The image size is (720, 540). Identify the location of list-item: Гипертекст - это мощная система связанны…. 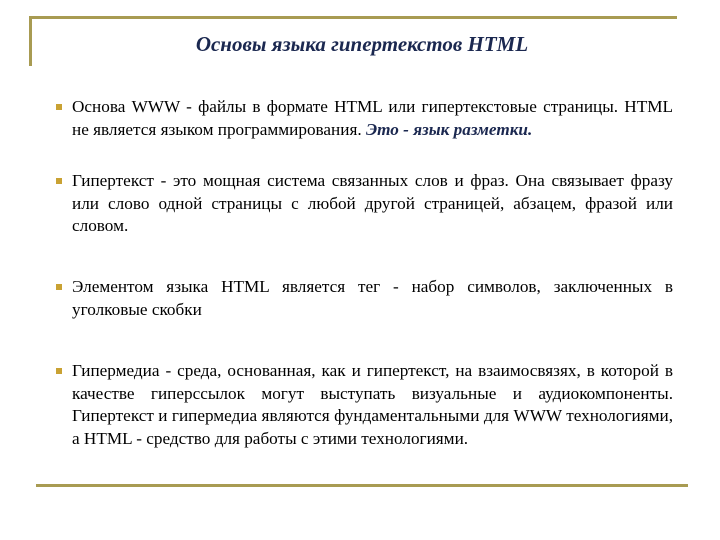
(364, 204).